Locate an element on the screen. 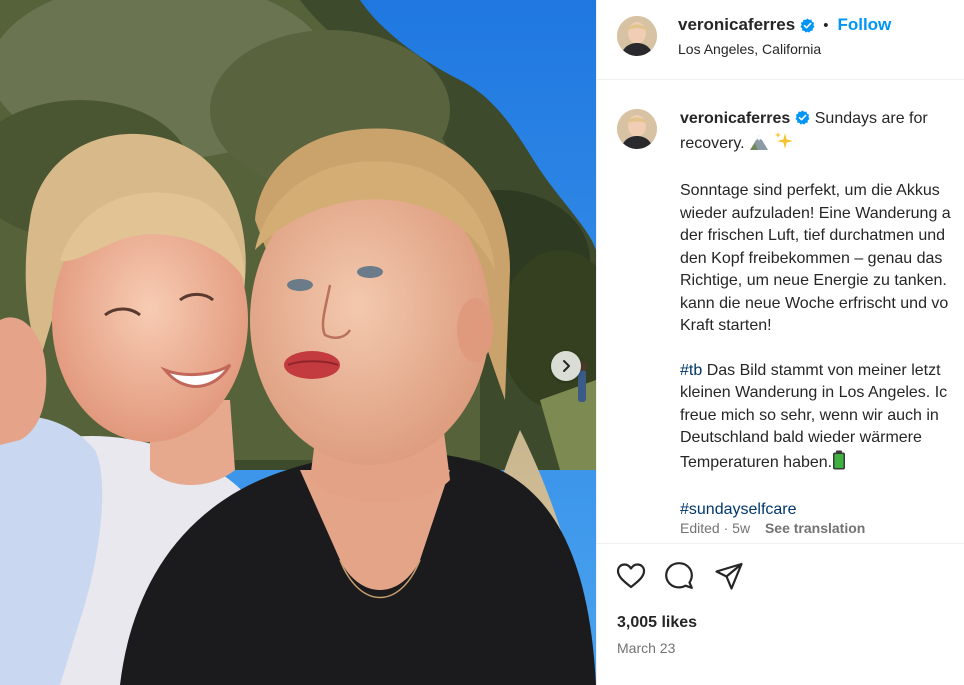  edited-label: Edited is located at coordinates (700, 528).